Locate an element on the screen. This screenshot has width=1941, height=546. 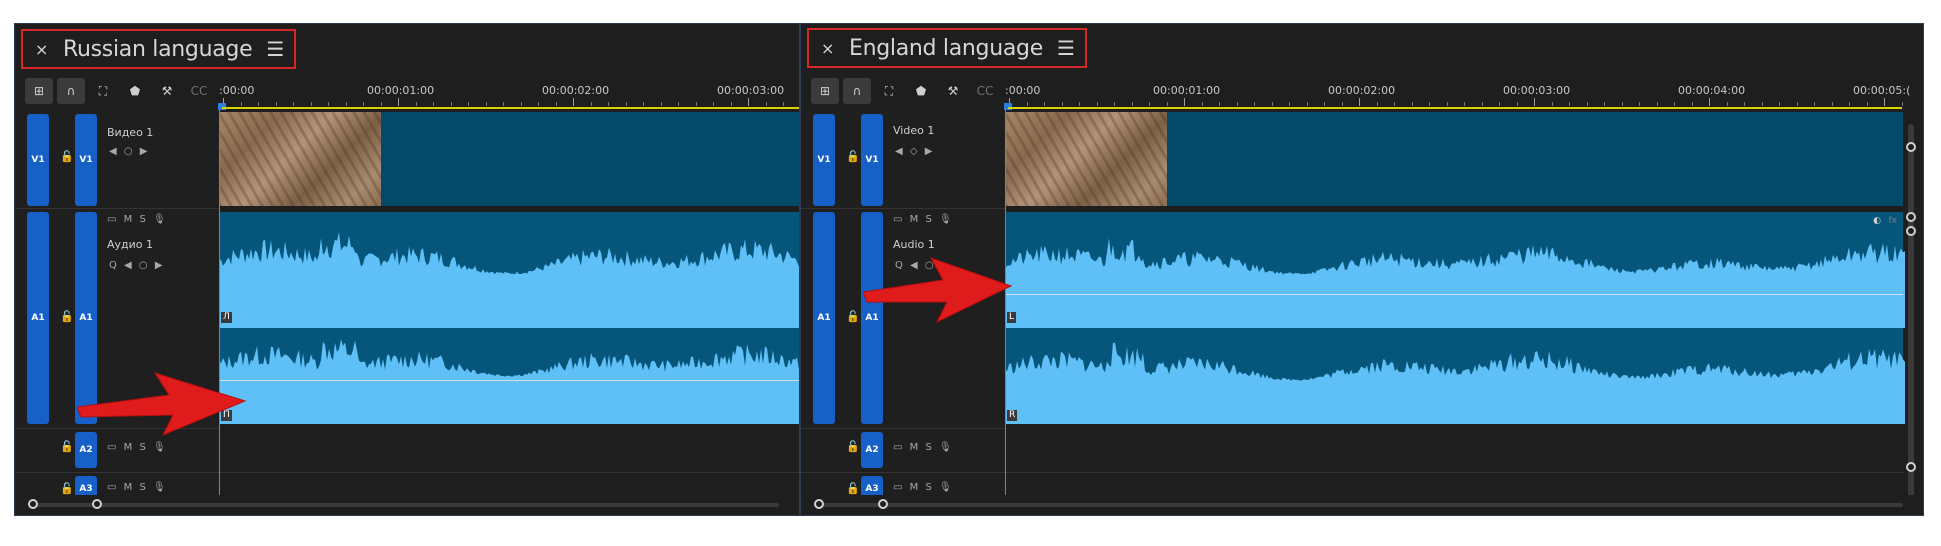
keyframe-nav: Q ◀ ○ ▶ is located at coordinates (137, 265).